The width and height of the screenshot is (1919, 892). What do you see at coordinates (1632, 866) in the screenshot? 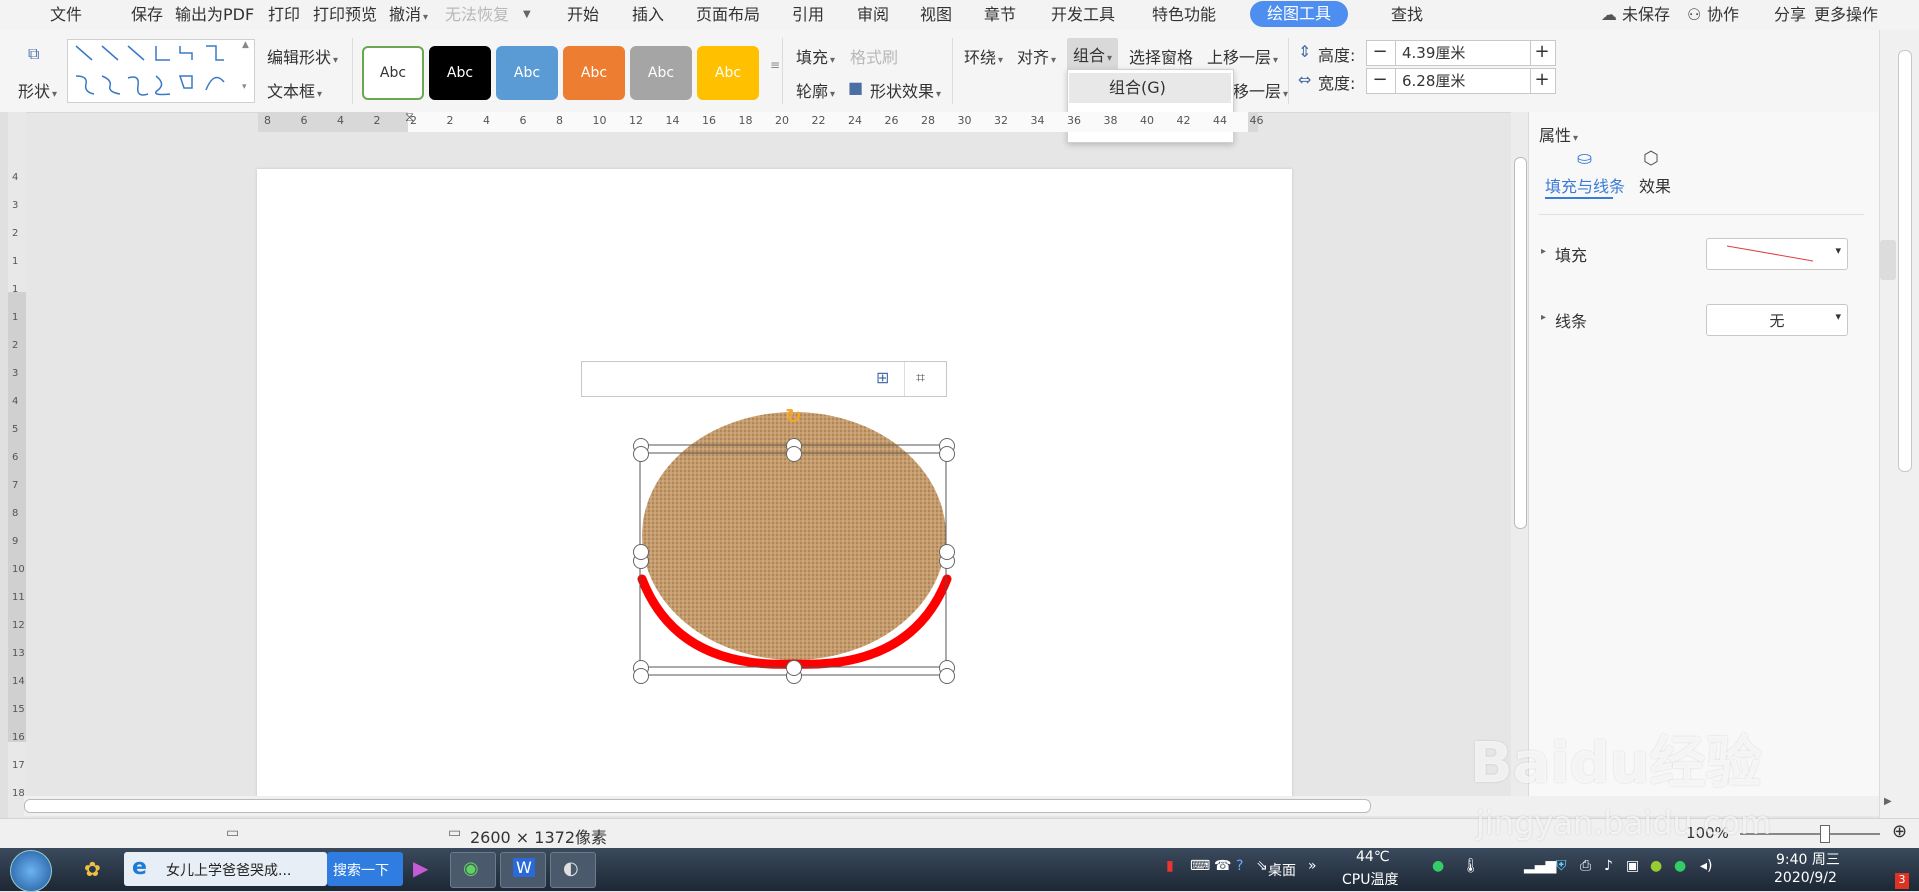
I see `tray-display-icon: ▣` at bounding box center [1632, 866].